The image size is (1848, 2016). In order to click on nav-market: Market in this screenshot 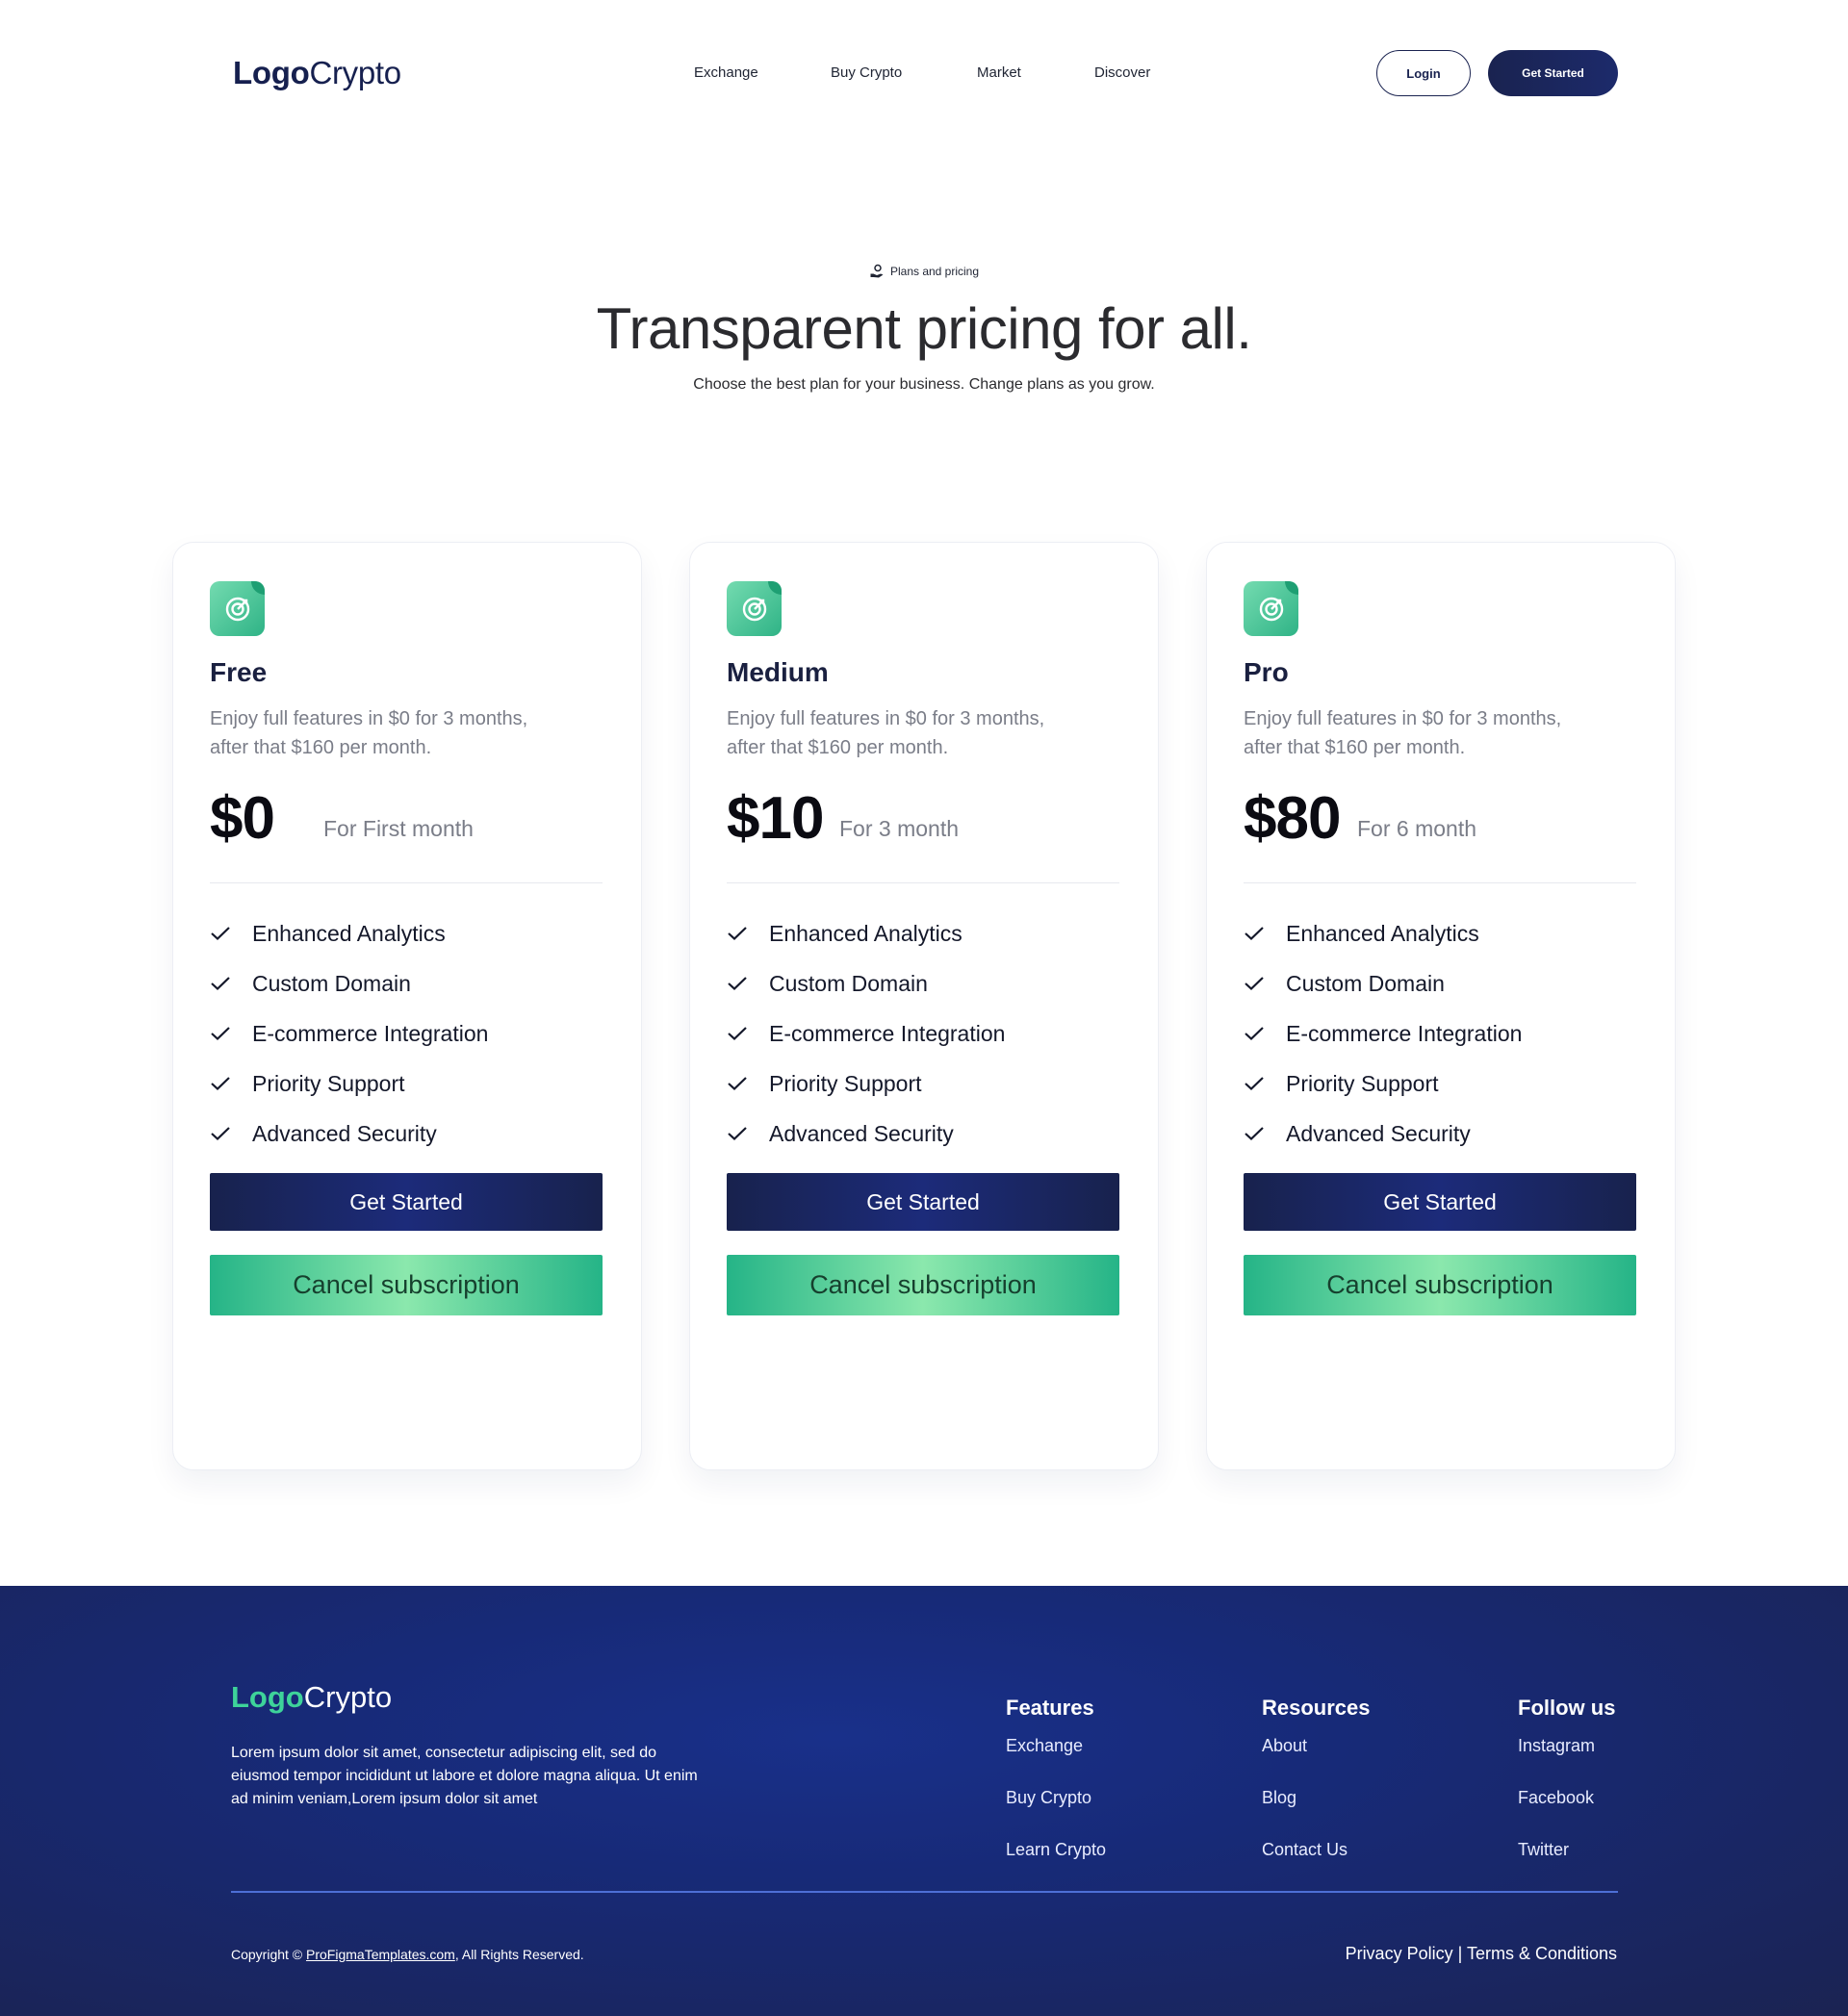, I will do `click(999, 73)`.